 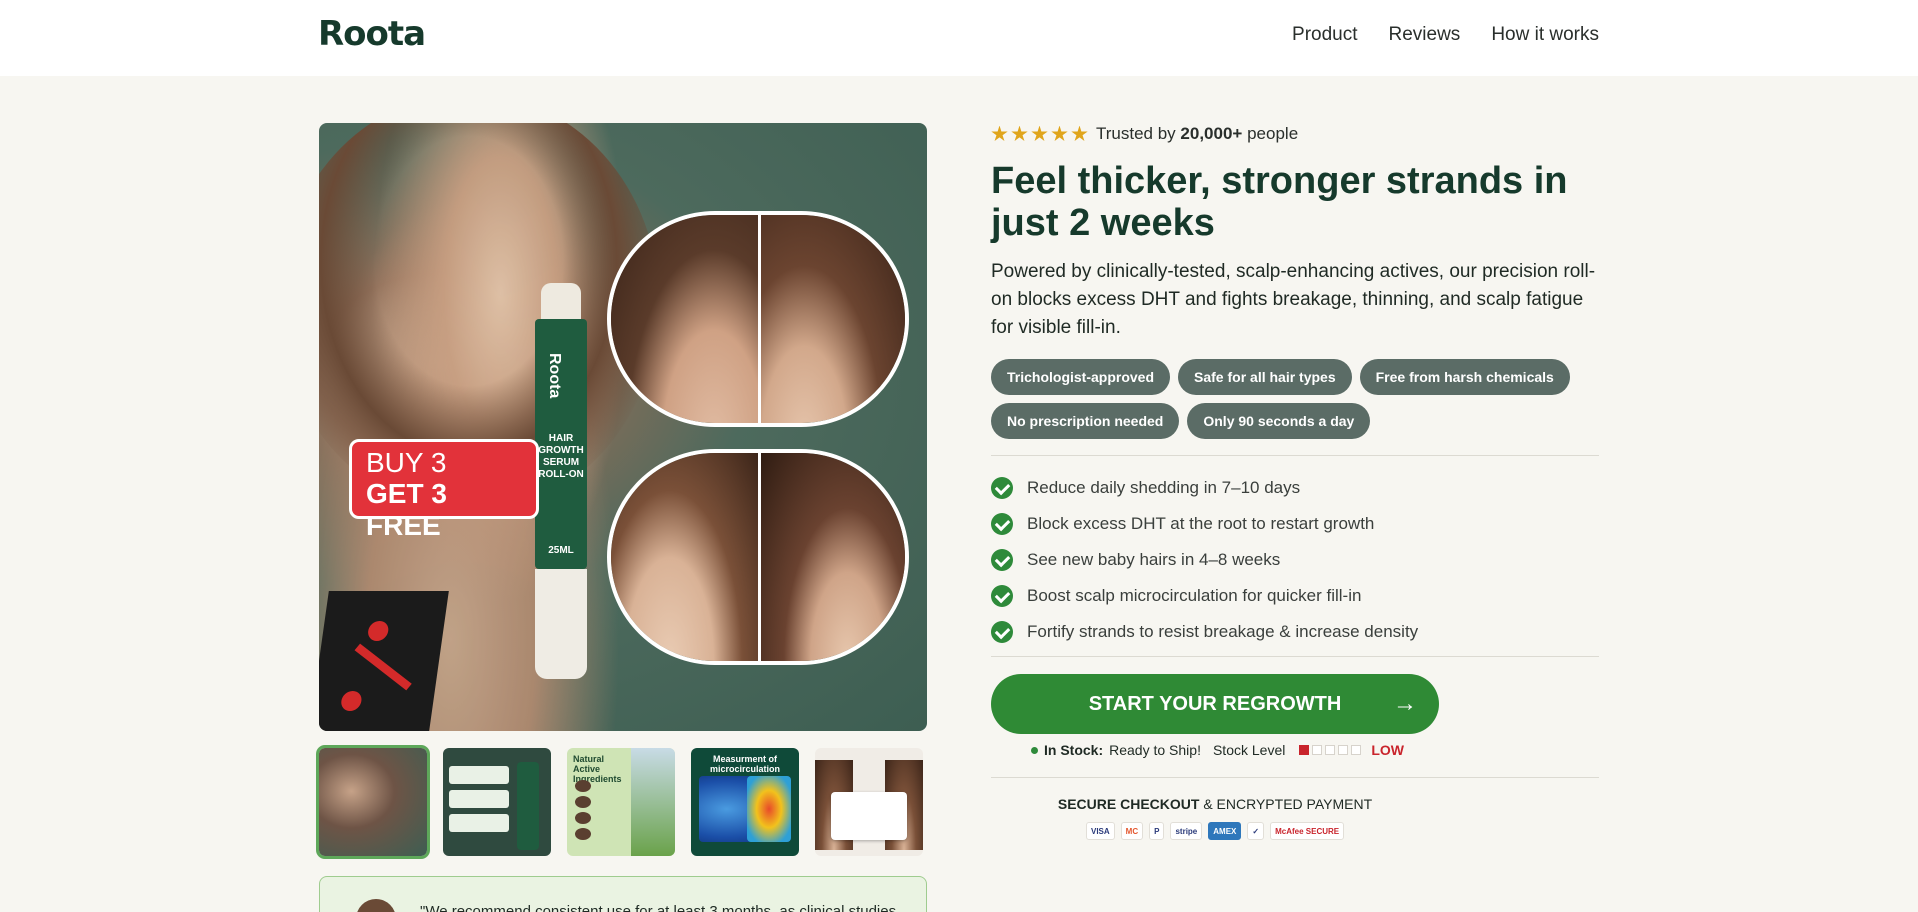 I want to click on tag-free-from-chemicals: Free from harsh chemicals, so click(x=1464, y=377).